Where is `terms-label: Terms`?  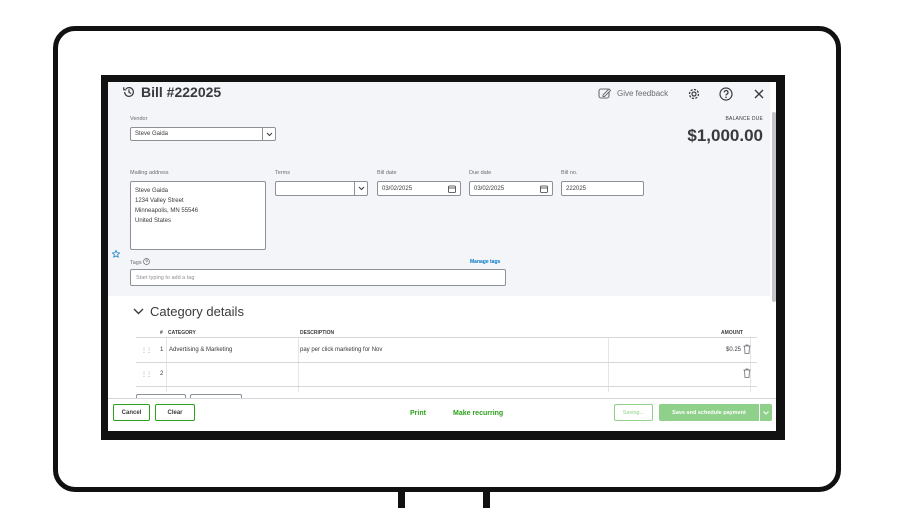 terms-label: Terms is located at coordinates (282, 173).